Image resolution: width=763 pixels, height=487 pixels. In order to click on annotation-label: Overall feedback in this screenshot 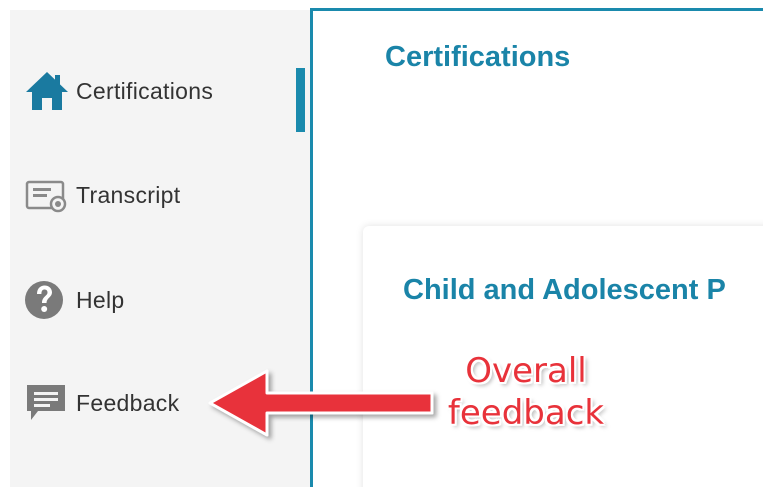, I will do `click(526, 392)`.